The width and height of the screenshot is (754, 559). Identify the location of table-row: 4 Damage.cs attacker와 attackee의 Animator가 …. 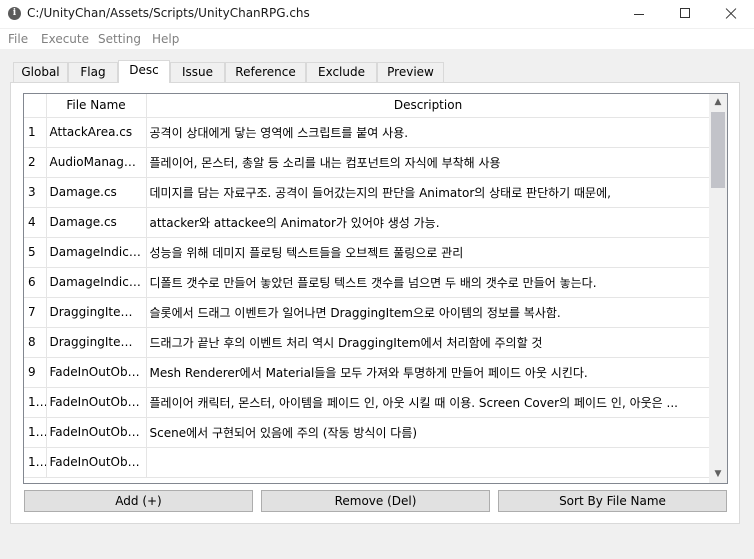
(367, 222).